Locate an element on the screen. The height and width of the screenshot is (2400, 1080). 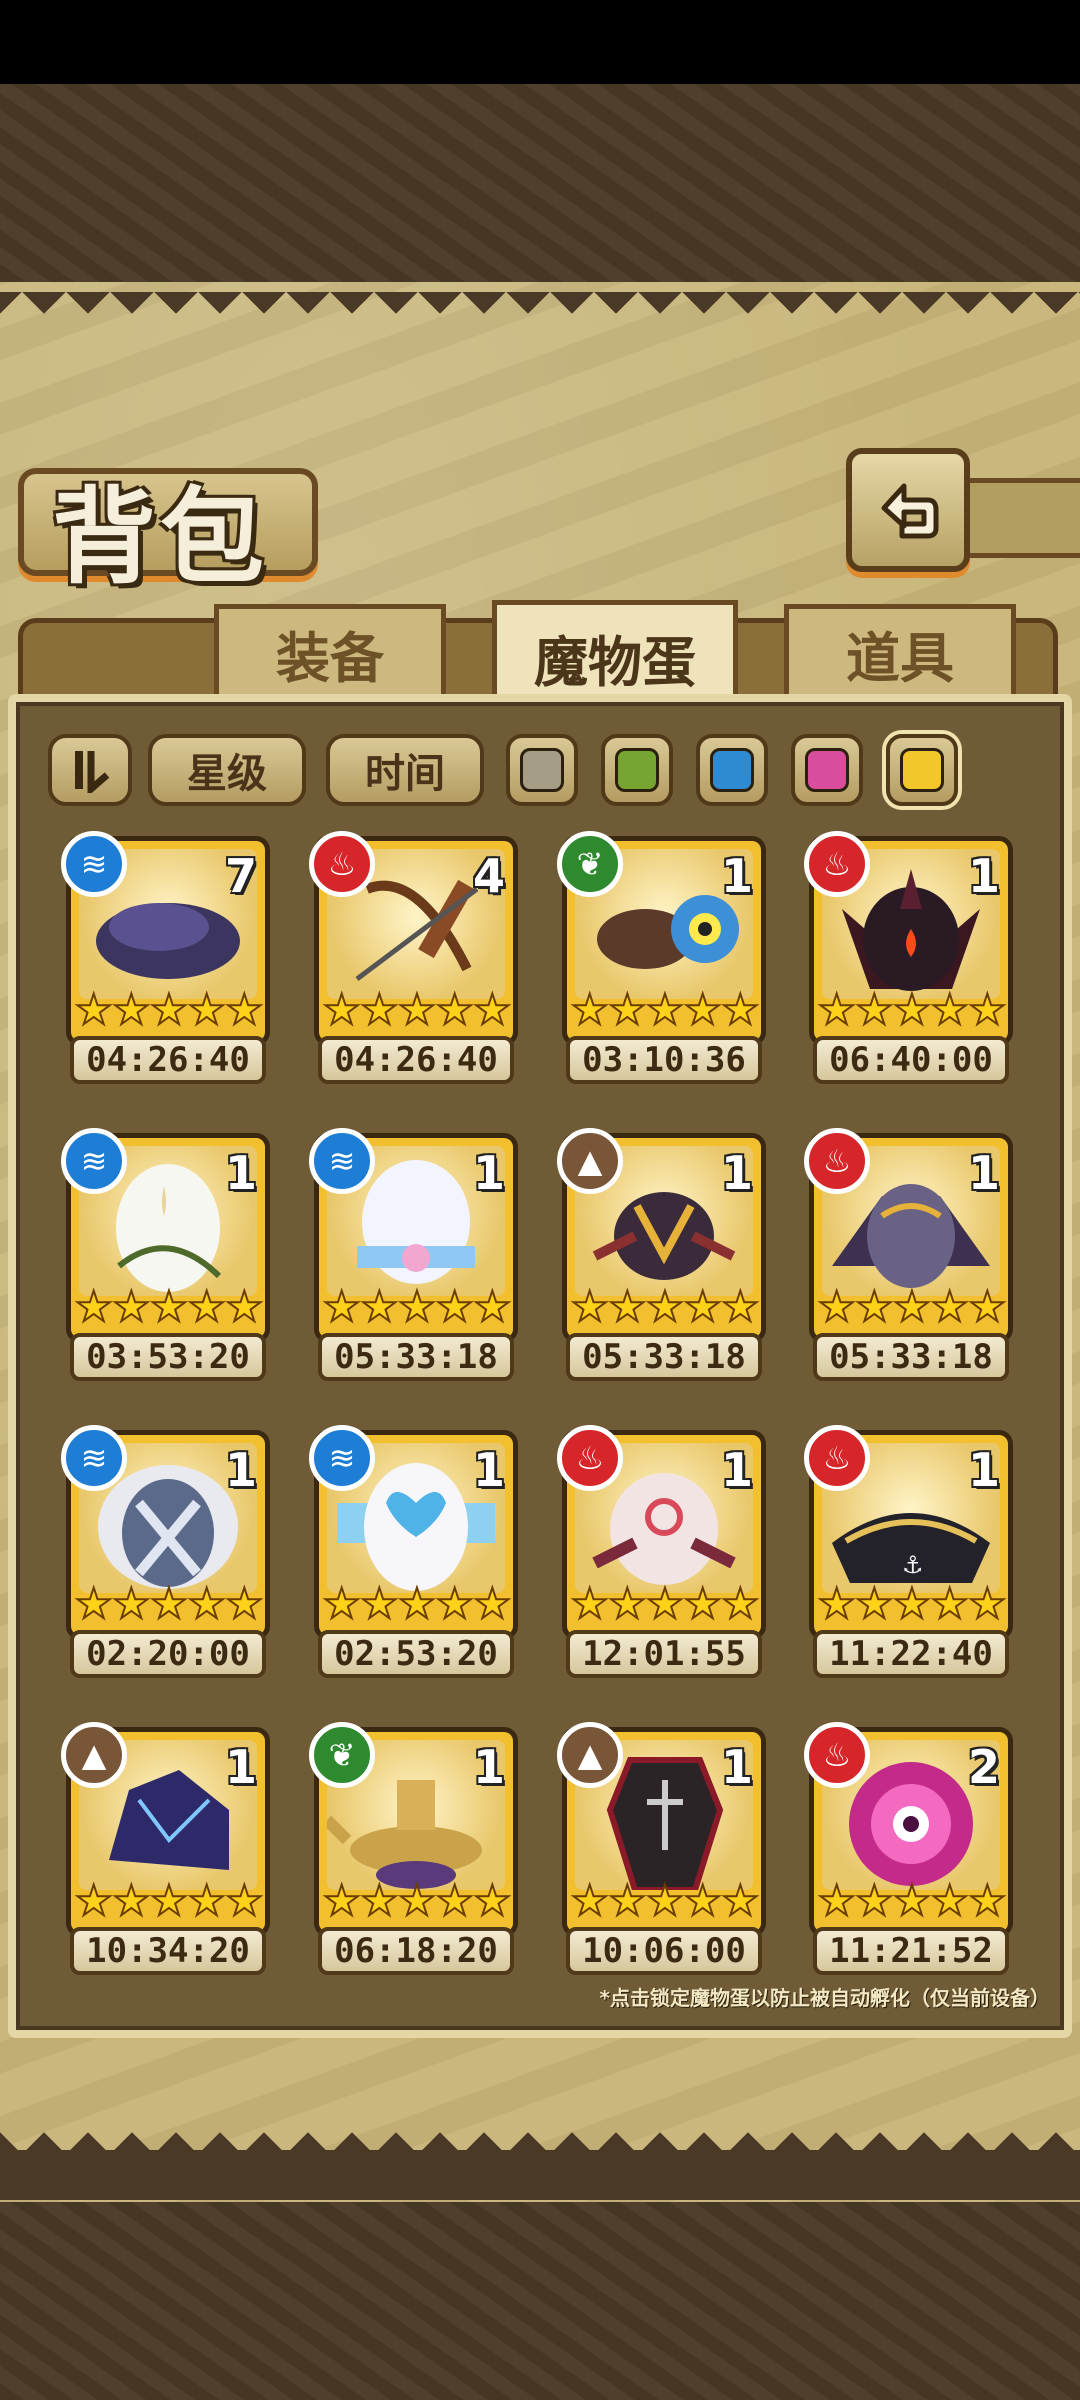
sort-order-button is located at coordinates (90, 770).